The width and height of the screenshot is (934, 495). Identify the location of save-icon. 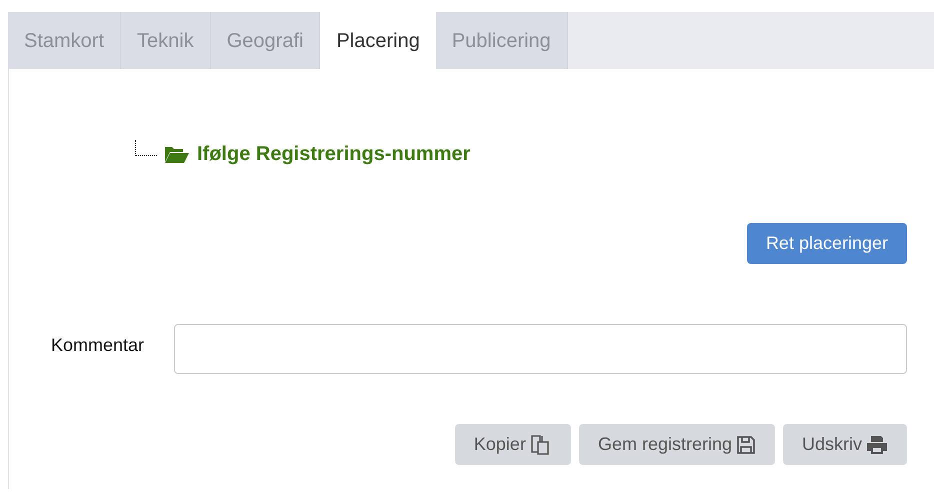
(746, 444).